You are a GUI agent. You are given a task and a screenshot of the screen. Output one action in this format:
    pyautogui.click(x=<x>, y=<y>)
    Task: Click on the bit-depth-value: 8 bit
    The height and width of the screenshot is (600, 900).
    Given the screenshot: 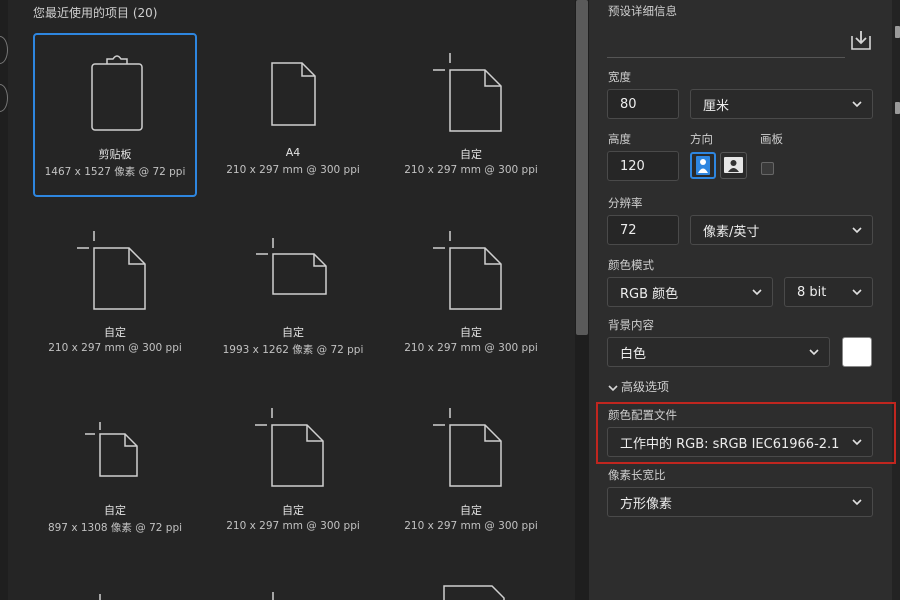 What is the action you would take?
    pyautogui.click(x=812, y=292)
    